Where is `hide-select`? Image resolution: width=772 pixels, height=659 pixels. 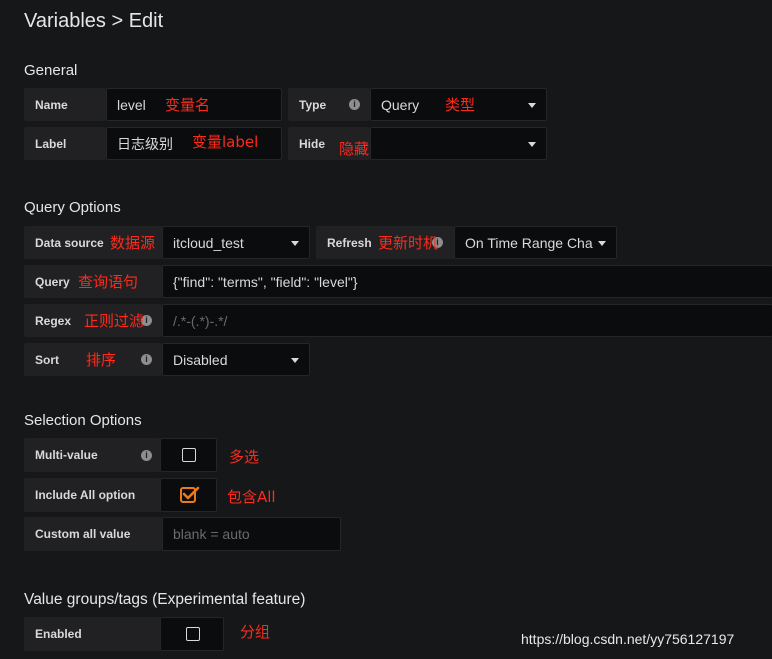
hide-select is located at coordinates (458, 143).